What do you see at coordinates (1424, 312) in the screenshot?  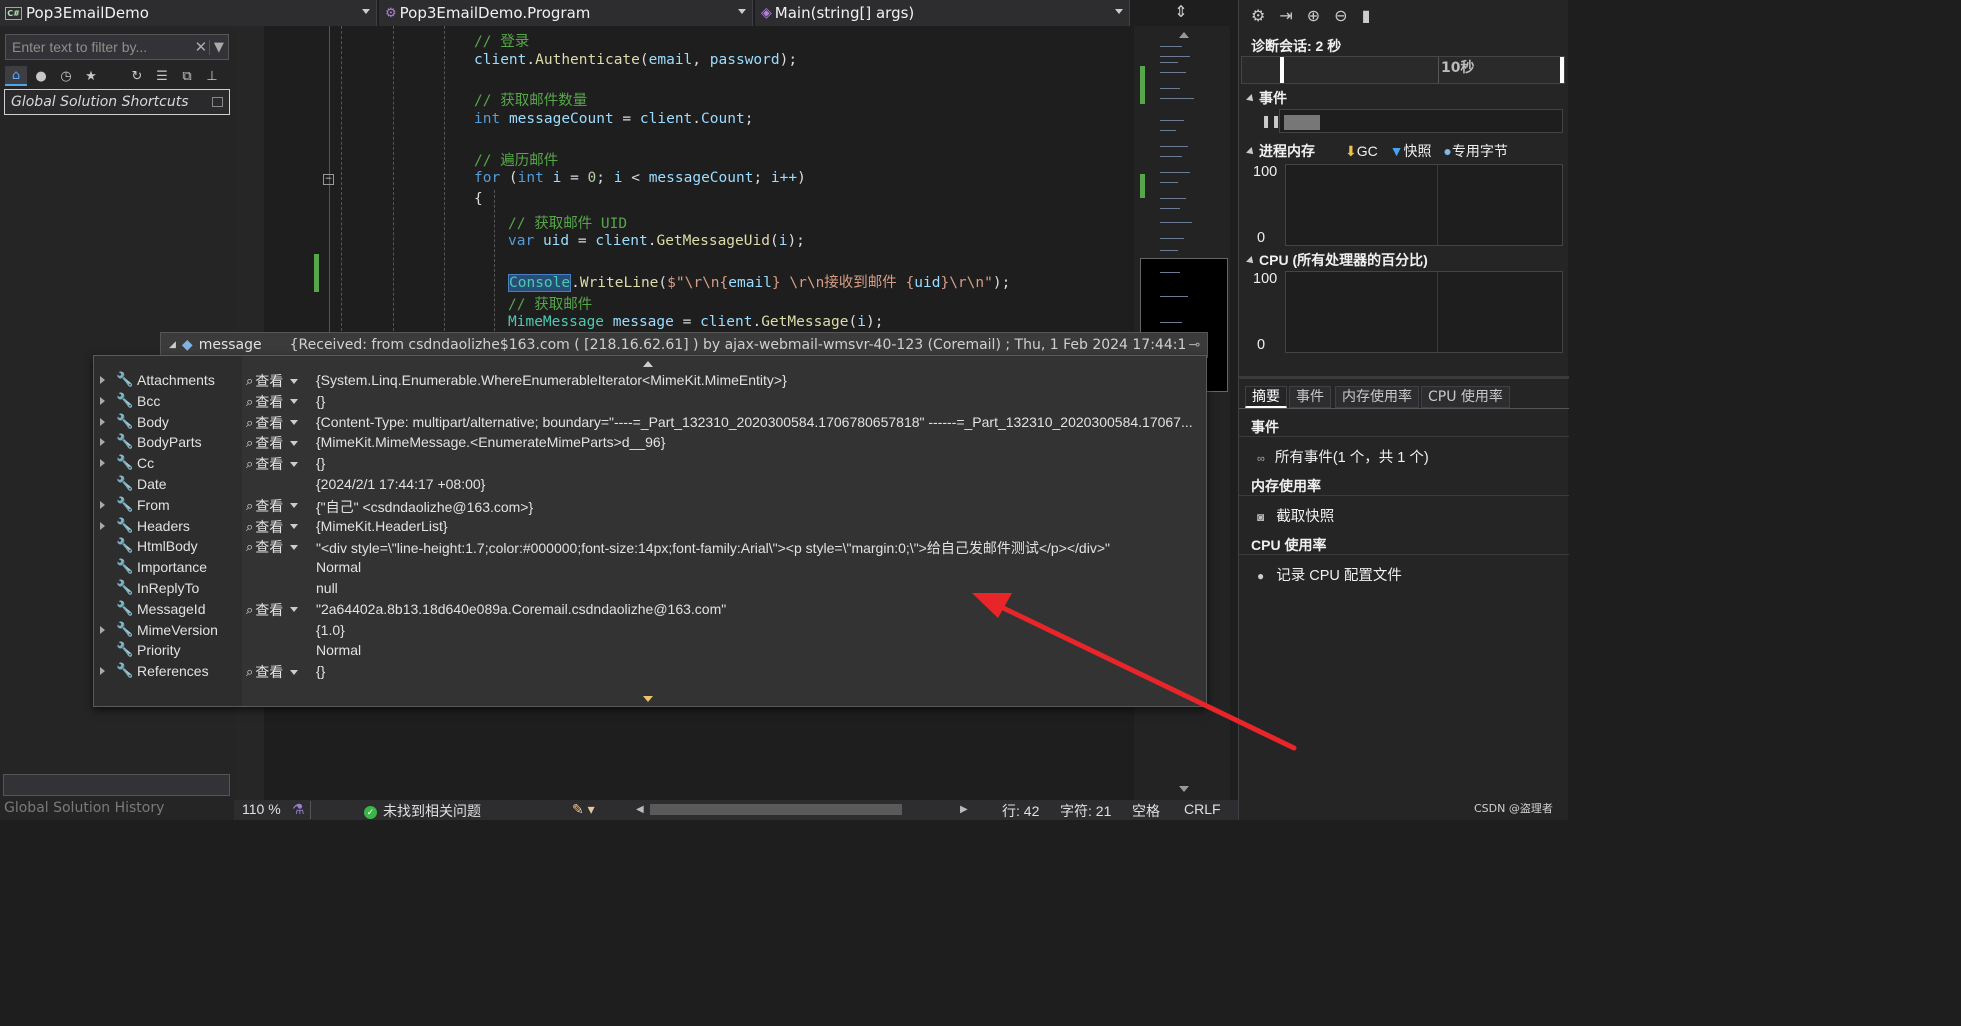 I see `cpu-chart` at bounding box center [1424, 312].